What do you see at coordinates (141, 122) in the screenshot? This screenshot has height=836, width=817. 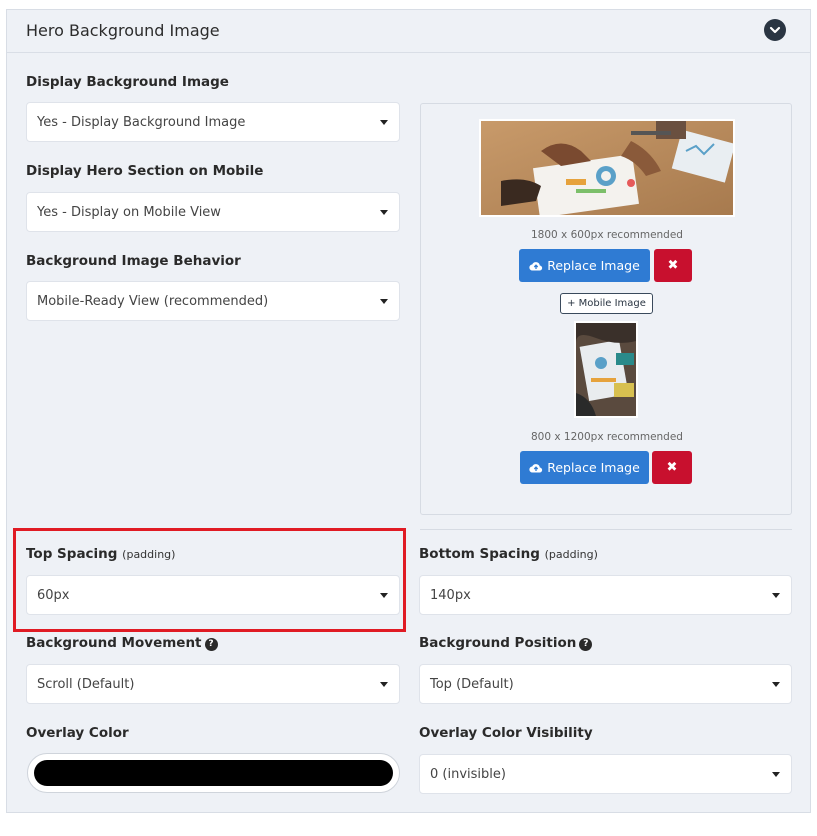 I see `display-bg-value: Yes - Display Background Image` at bounding box center [141, 122].